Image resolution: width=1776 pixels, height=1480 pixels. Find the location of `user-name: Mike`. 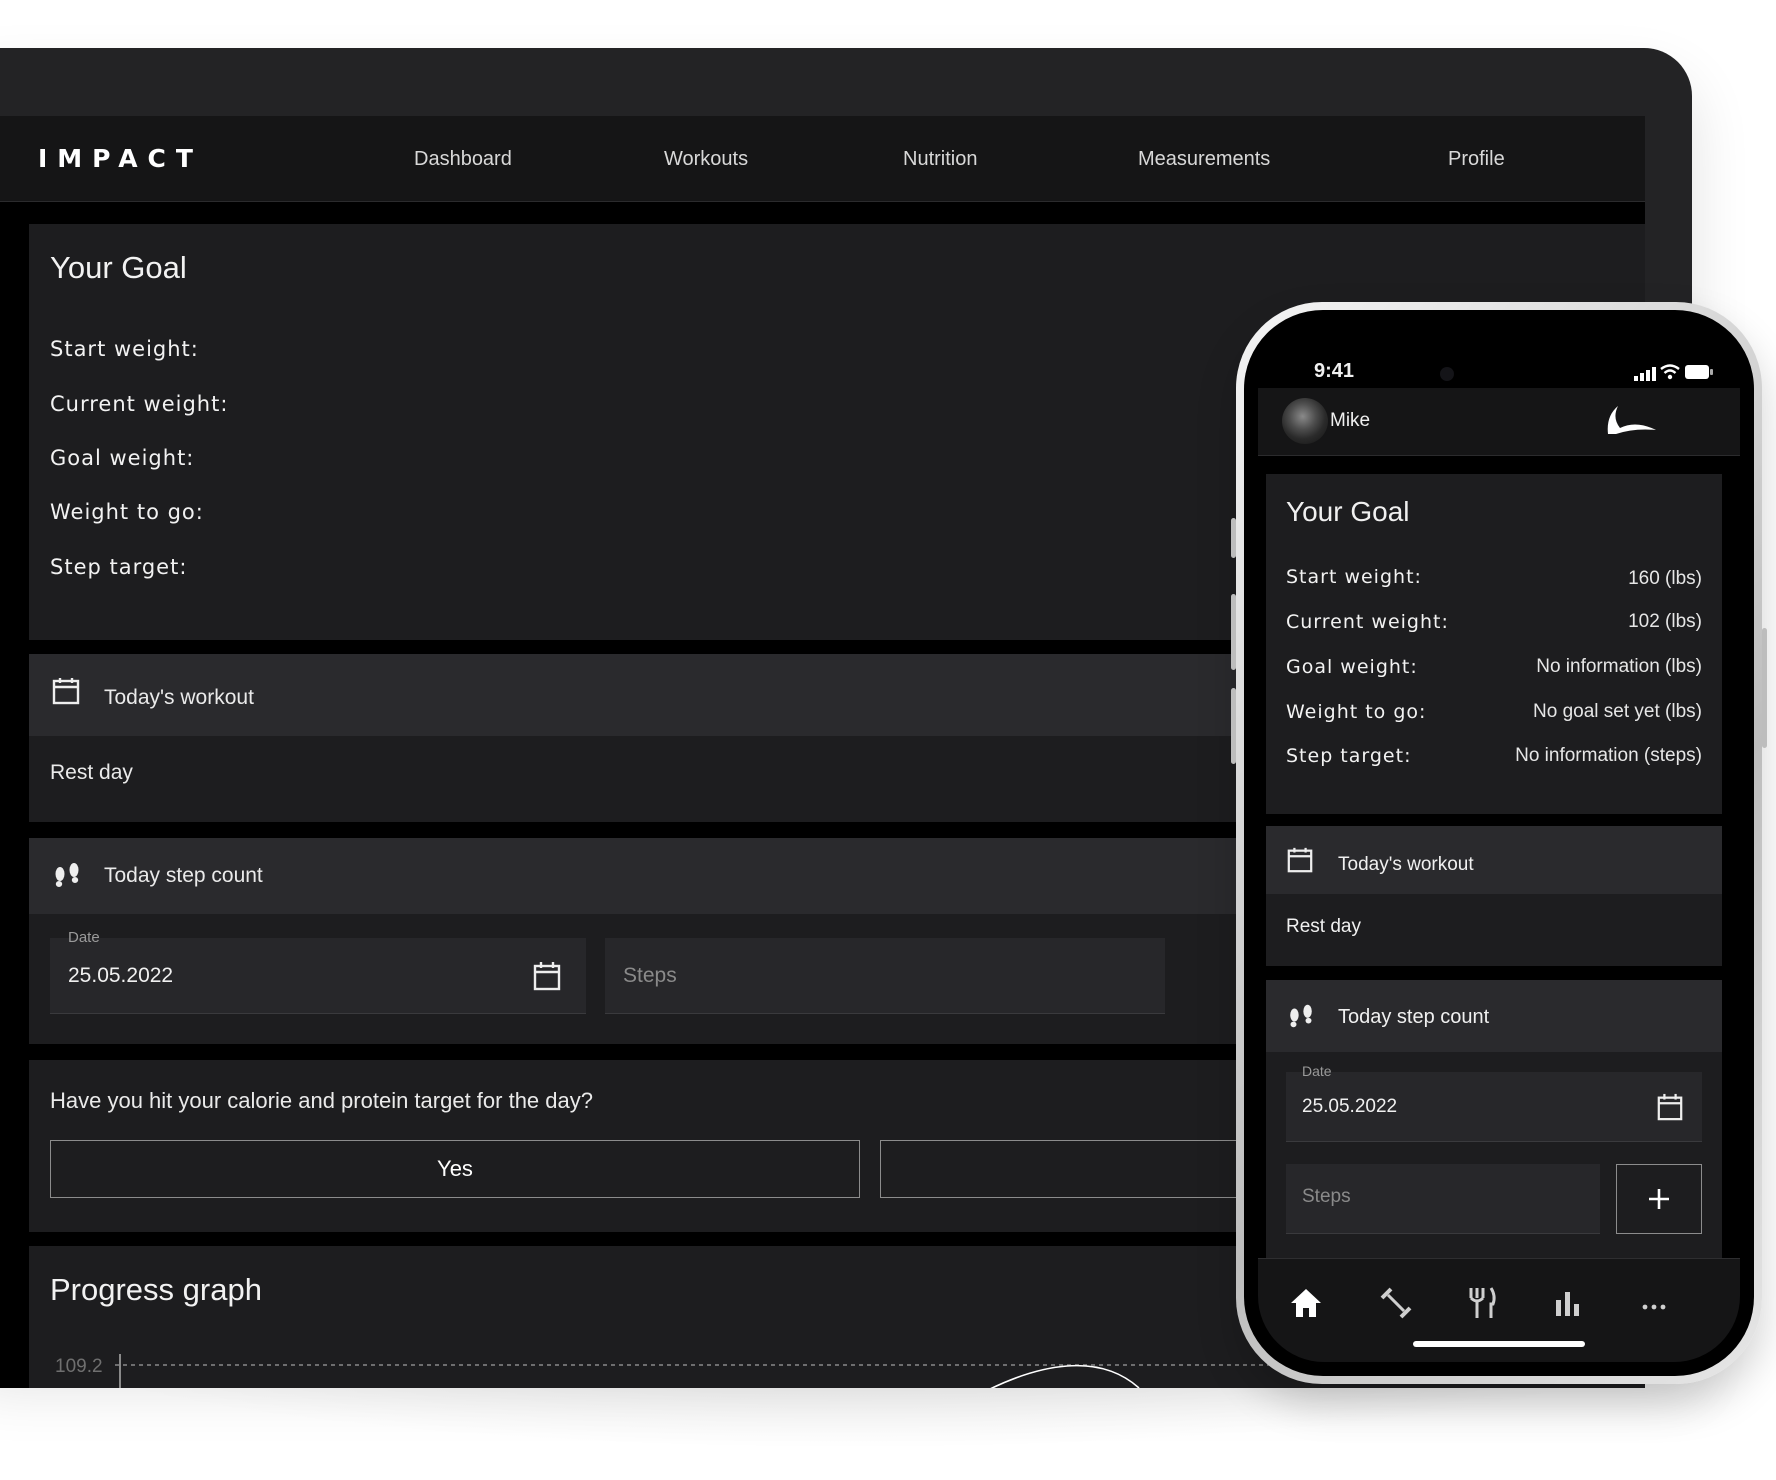

user-name: Mike is located at coordinates (1350, 421).